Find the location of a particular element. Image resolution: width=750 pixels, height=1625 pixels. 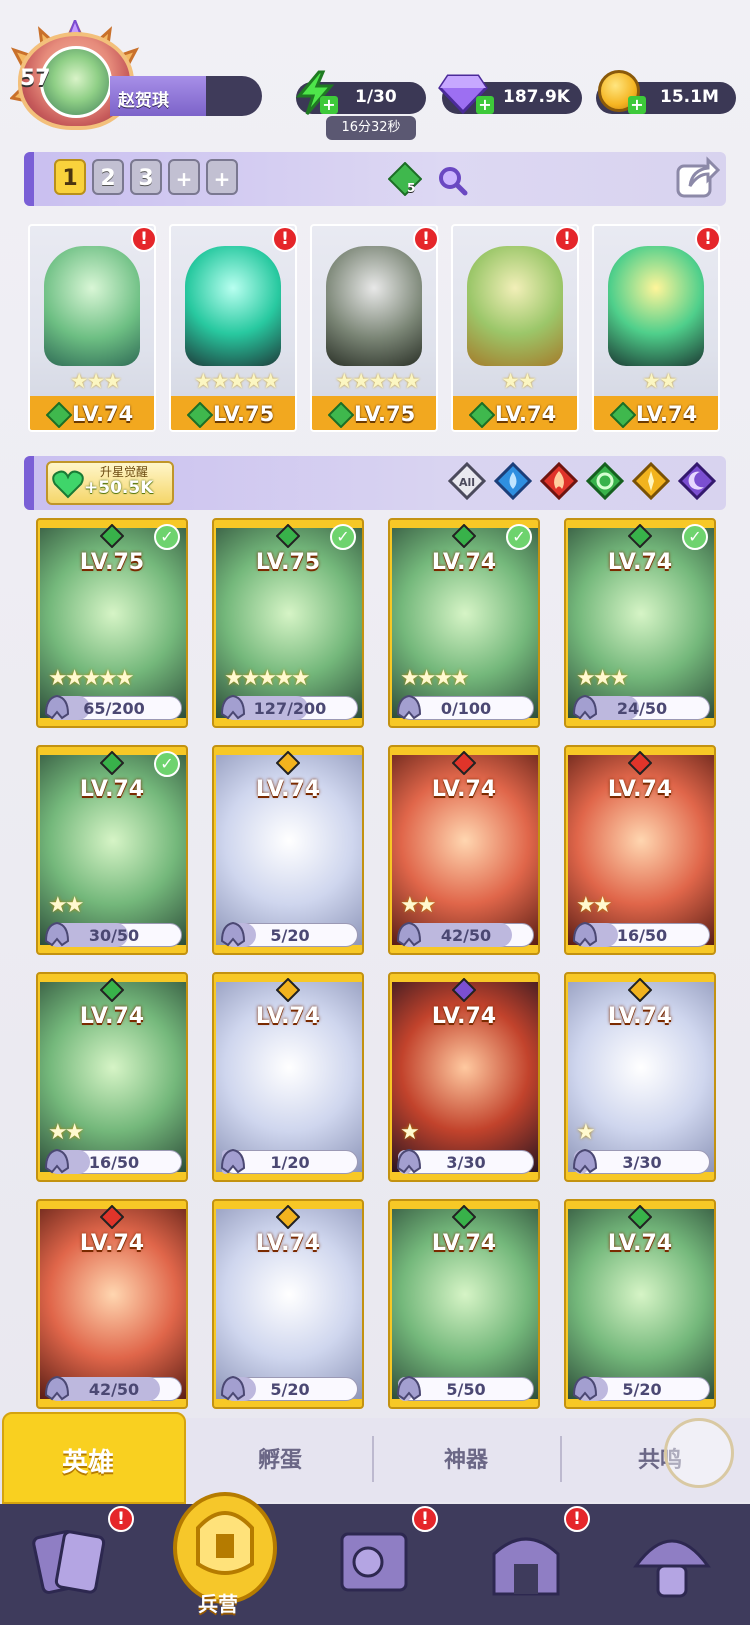

energy-value: 1/30 is located at coordinates (376, 97).